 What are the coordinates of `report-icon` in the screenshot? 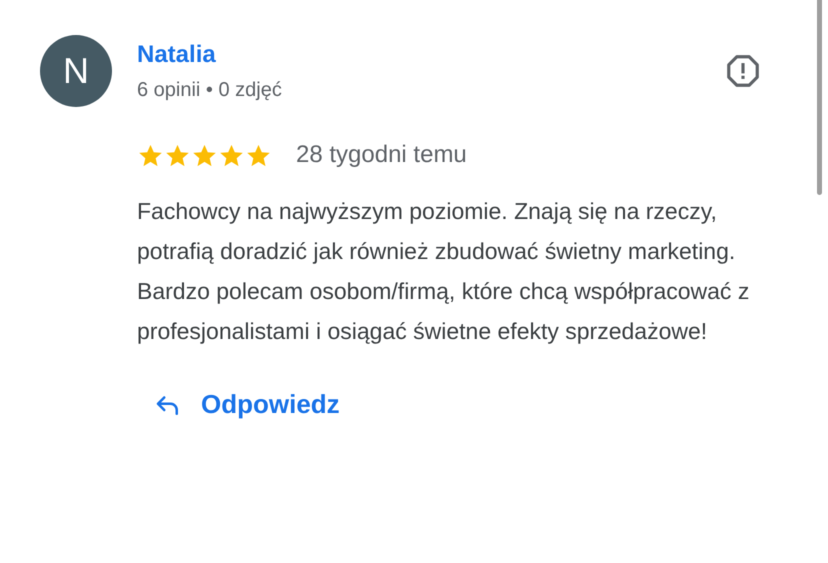 It's located at (743, 71).